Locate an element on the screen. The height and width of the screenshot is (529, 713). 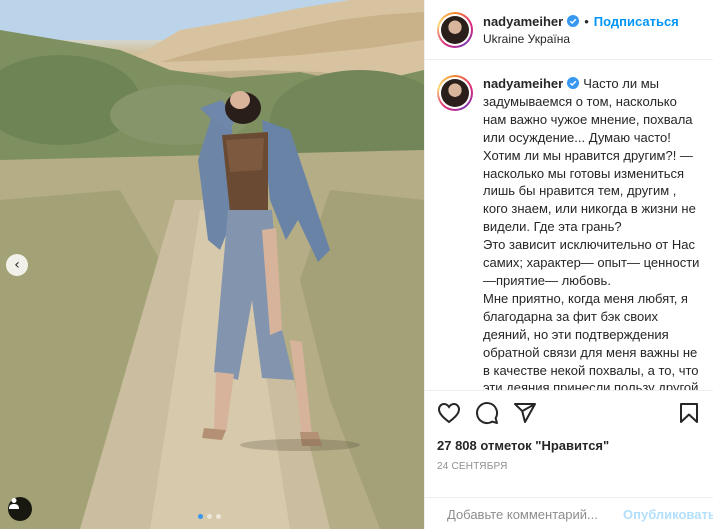
carousel-indicator is located at coordinates (209, 516).